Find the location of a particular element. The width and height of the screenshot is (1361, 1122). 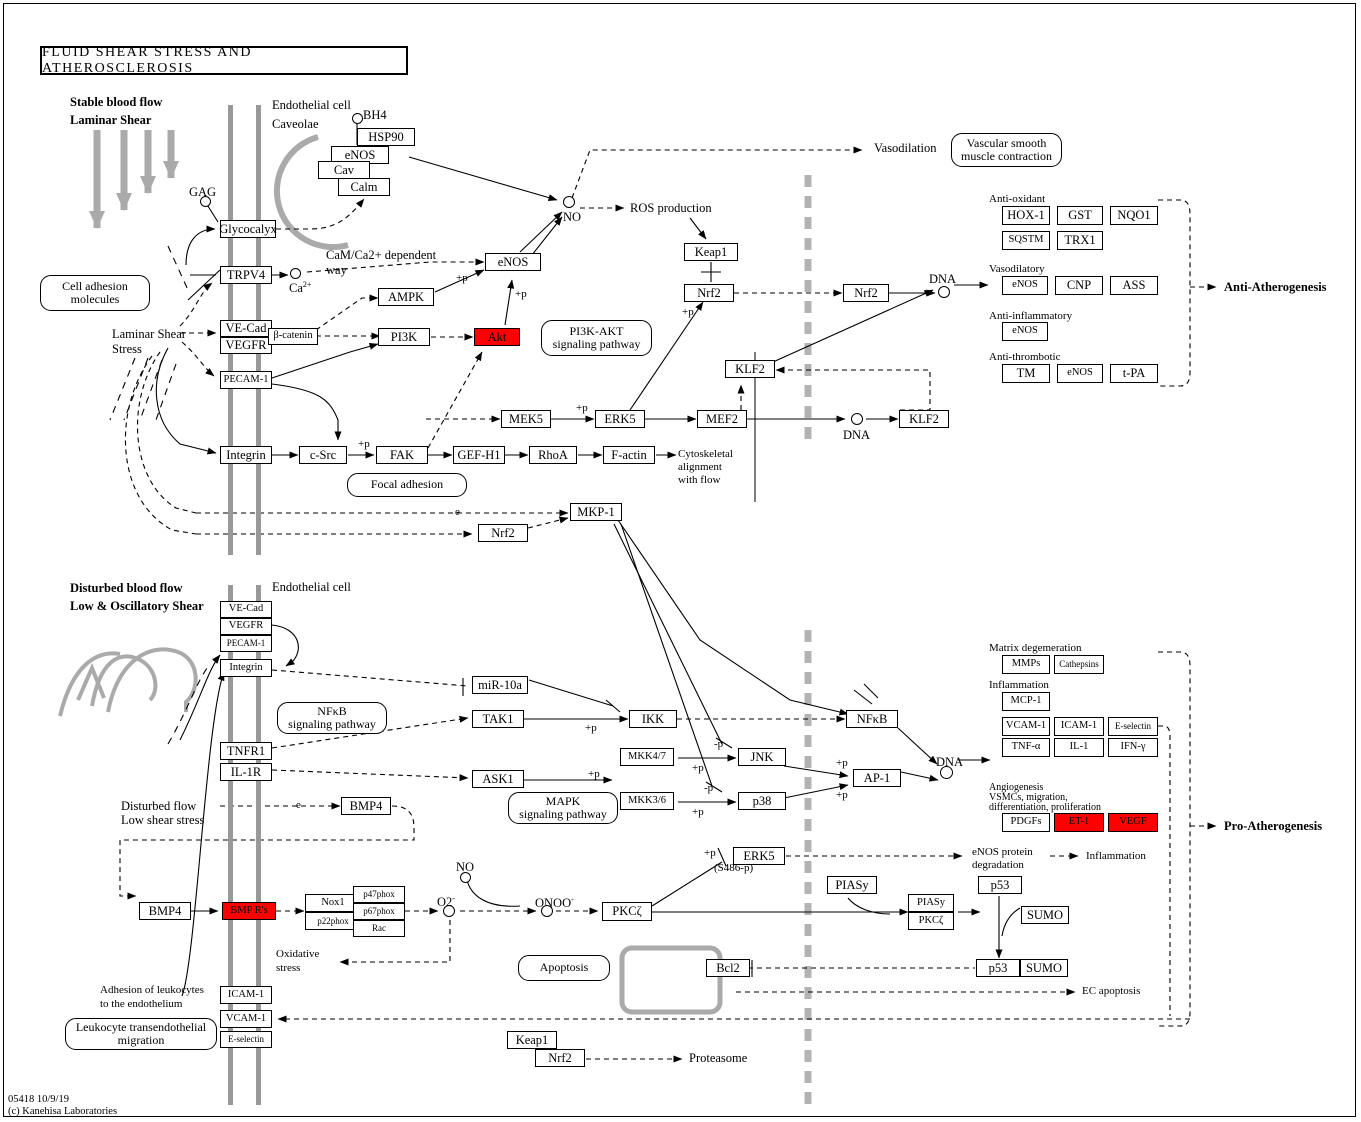

gene-jnk: JNK is located at coordinates (762, 757).